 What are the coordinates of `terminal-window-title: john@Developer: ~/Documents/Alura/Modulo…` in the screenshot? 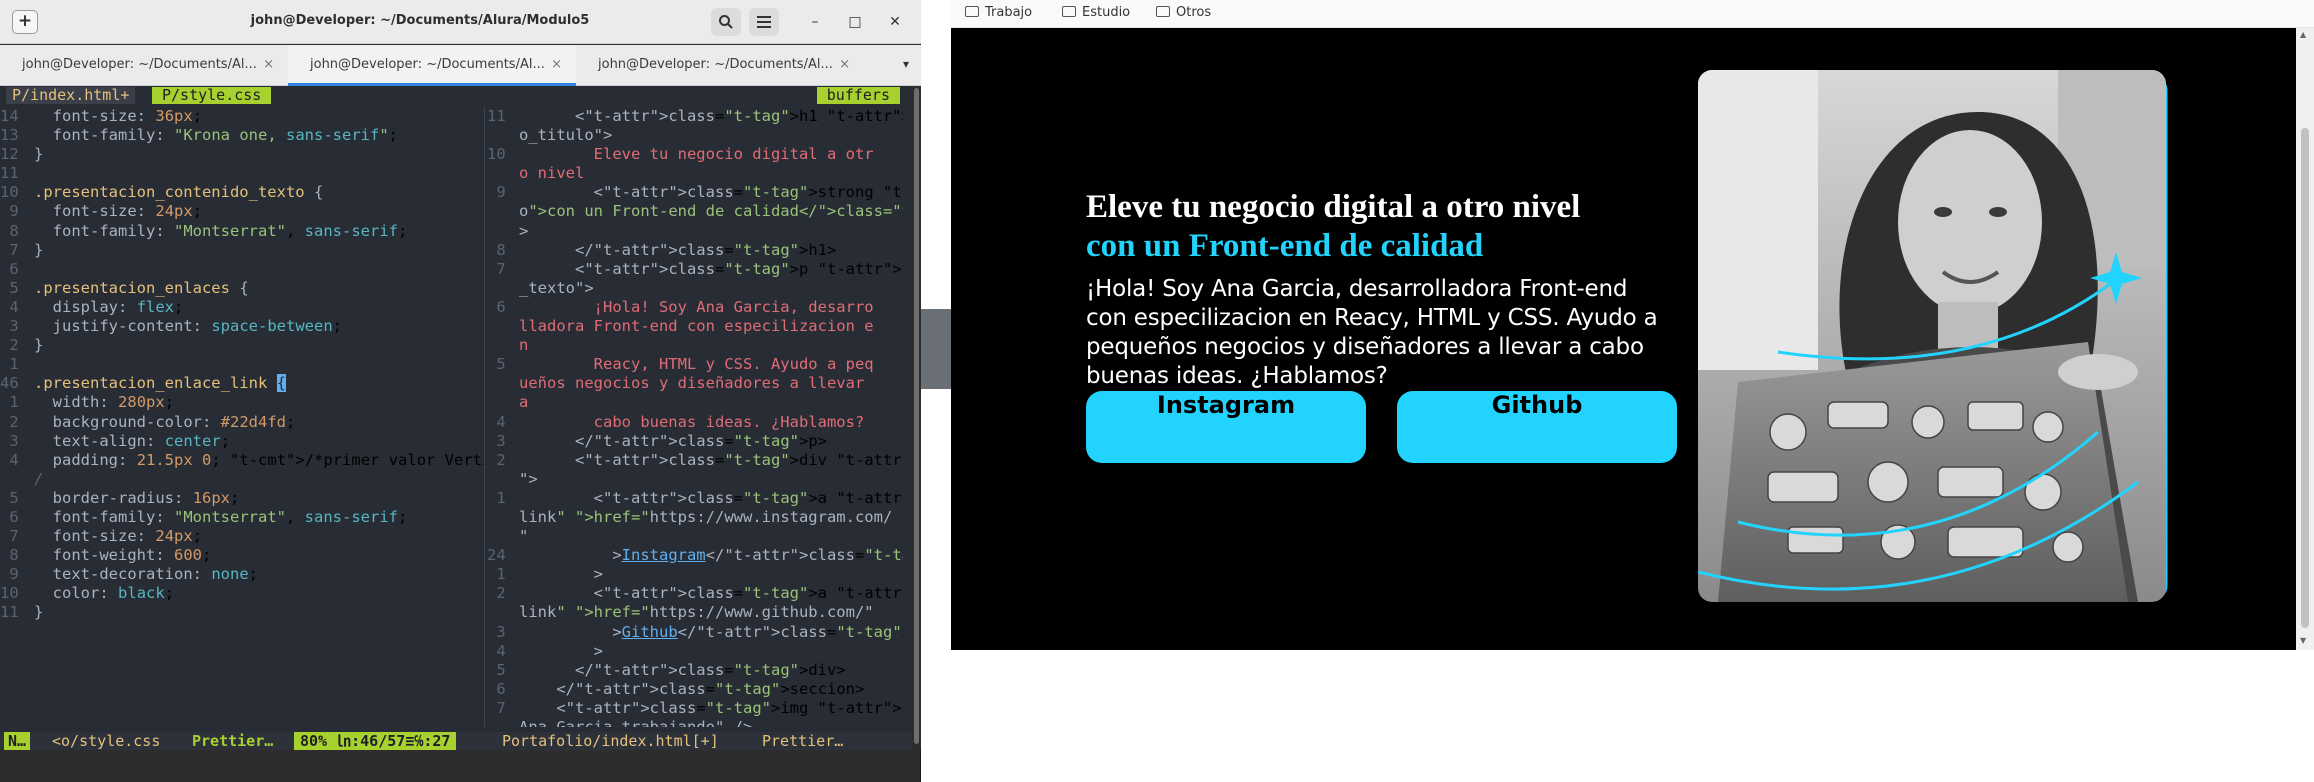 It's located at (420, 20).